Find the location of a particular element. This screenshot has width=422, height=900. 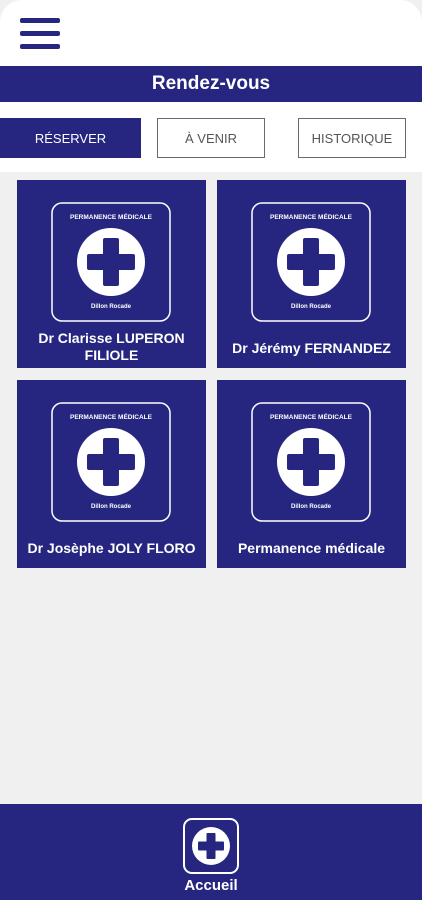

tab-bar: RÉSERVER À VENIR HISTORIQUE is located at coordinates (211, 137).